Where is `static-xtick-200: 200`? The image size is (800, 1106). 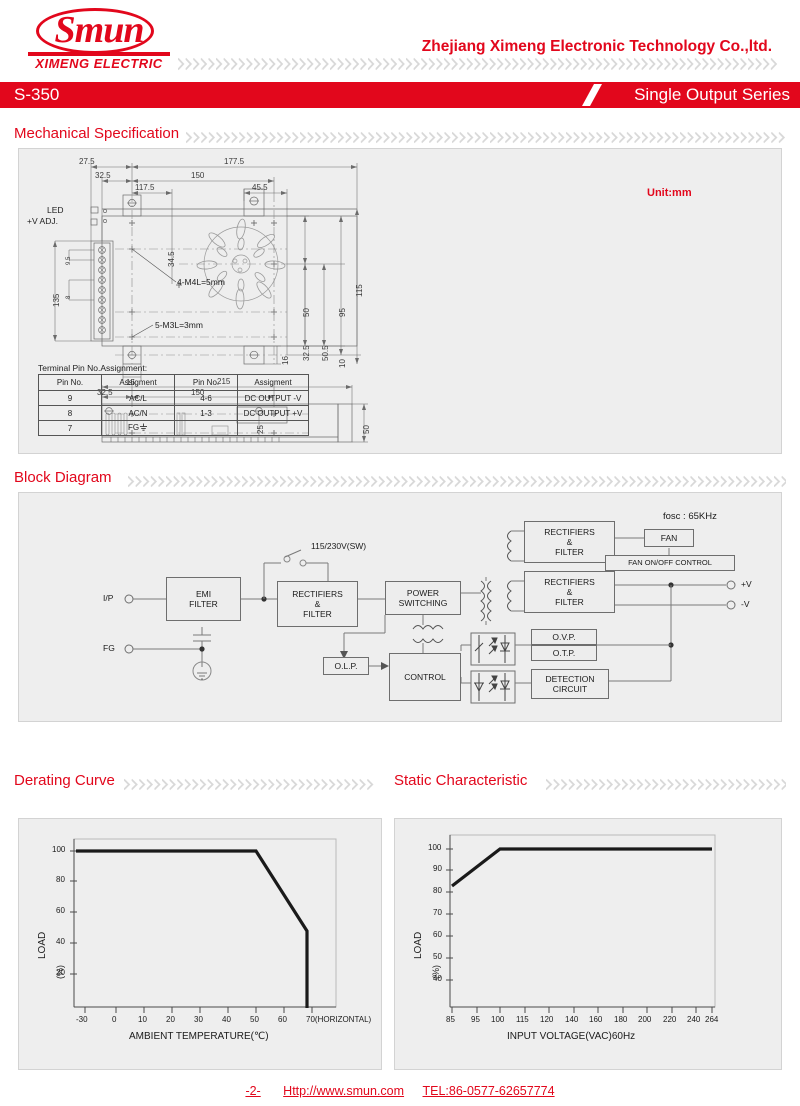 static-xtick-200: 200 is located at coordinates (645, 1019).